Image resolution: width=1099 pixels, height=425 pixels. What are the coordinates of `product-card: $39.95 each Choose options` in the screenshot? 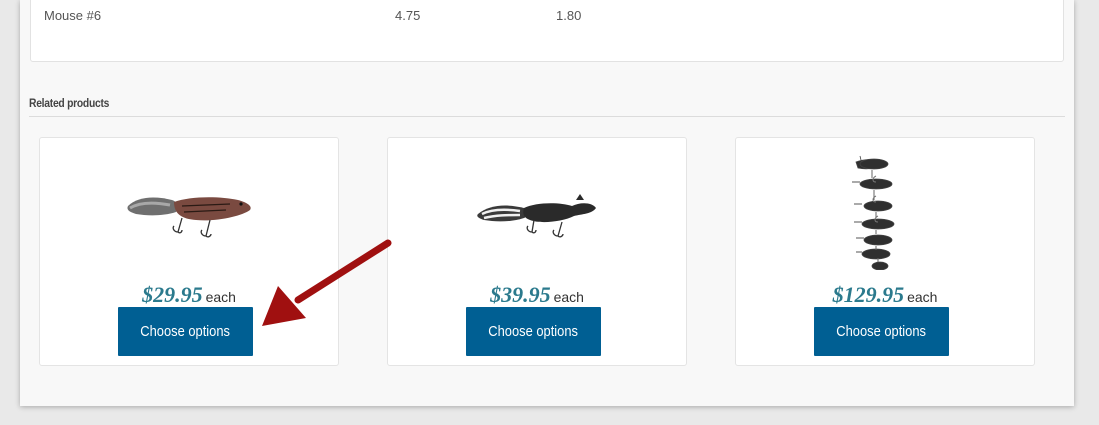 It's located at (537, 251).